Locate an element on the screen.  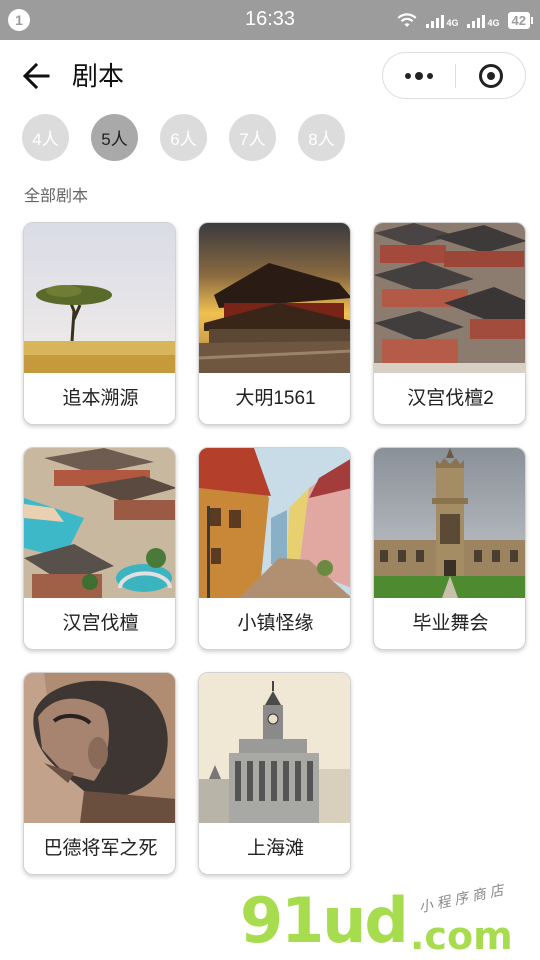
watermark-logo: 91ud .com 小程序商店 is located at coordinates (390, 921).